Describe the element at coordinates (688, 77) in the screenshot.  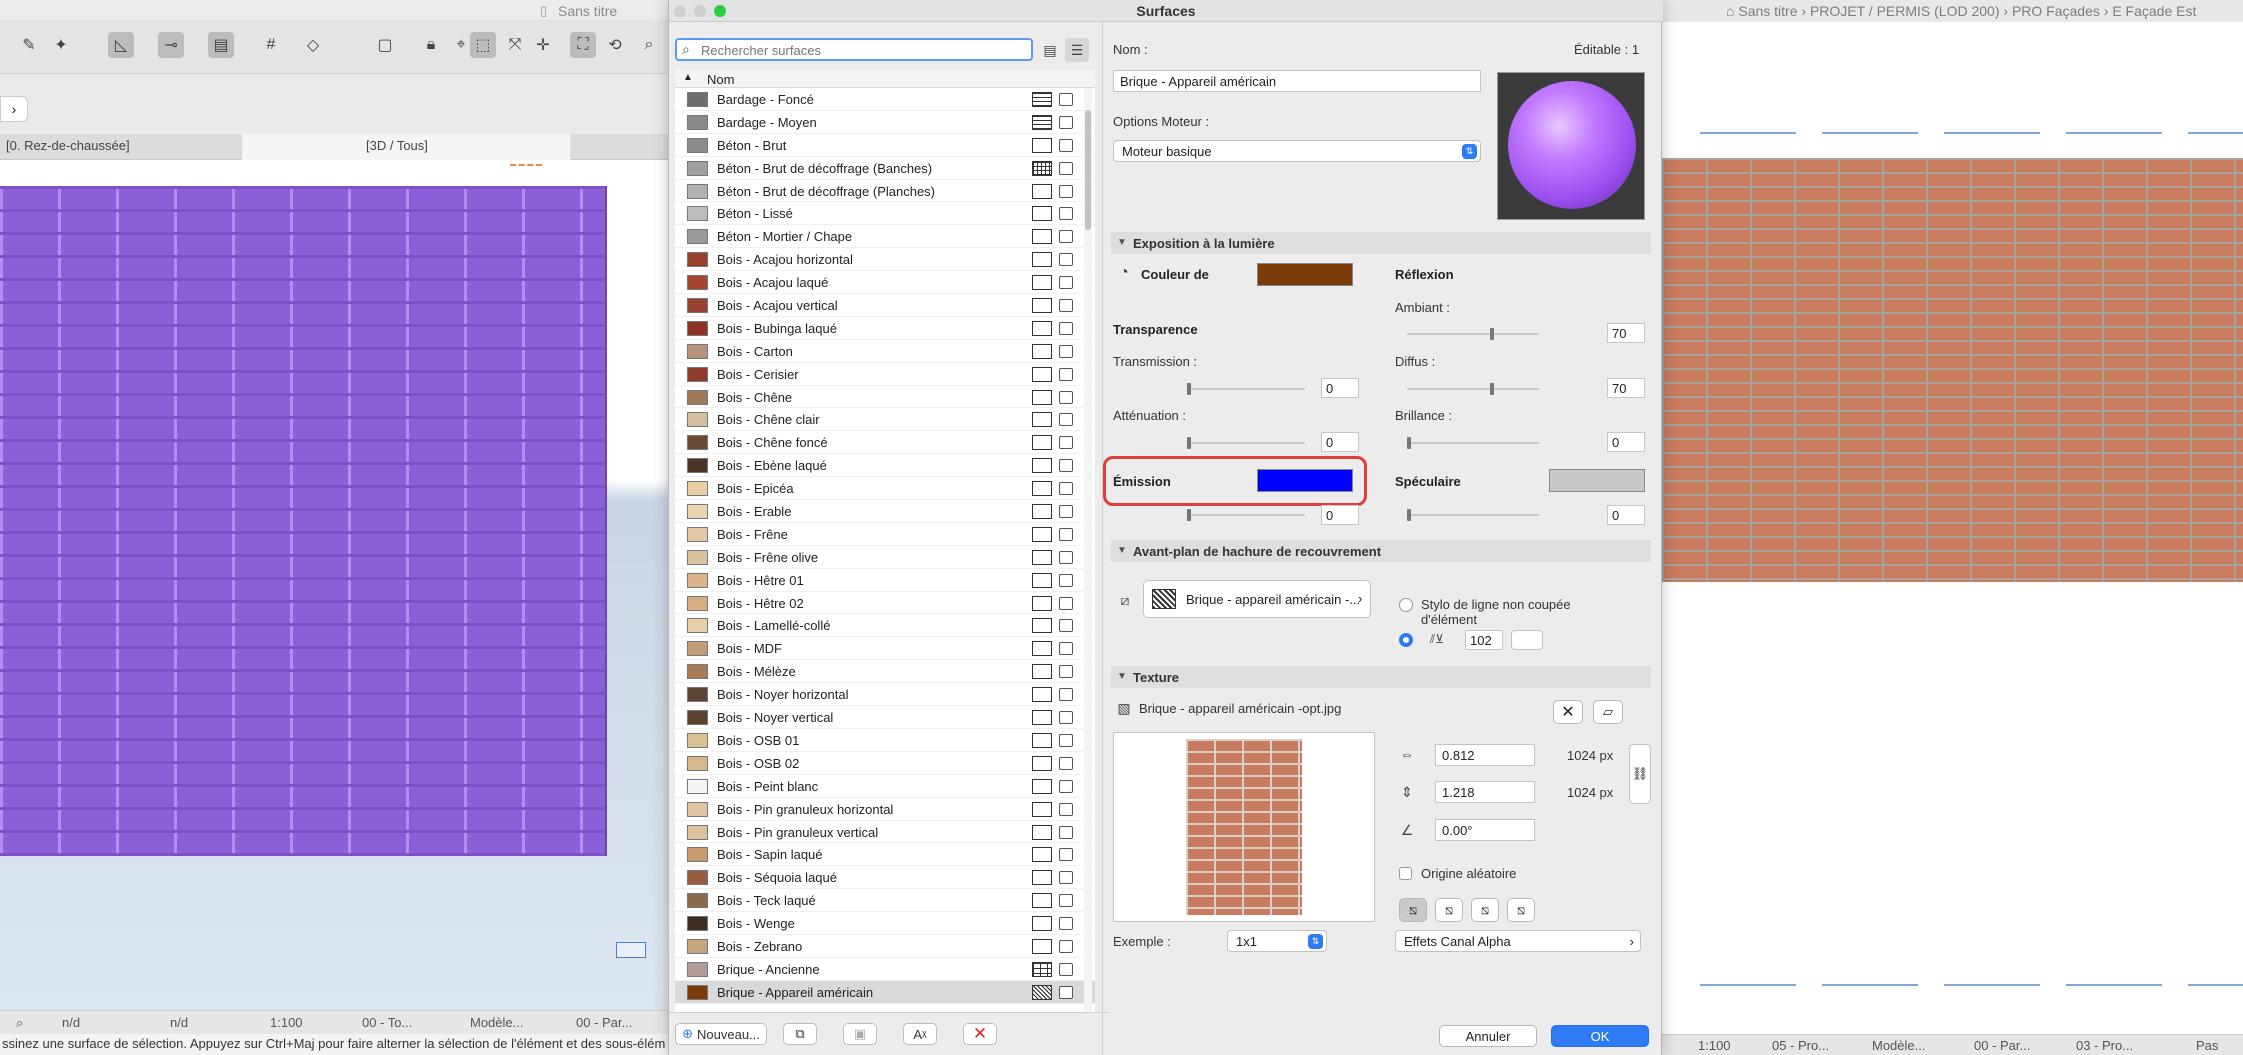
I see `sort-ascending-icon: ▲` at that location.